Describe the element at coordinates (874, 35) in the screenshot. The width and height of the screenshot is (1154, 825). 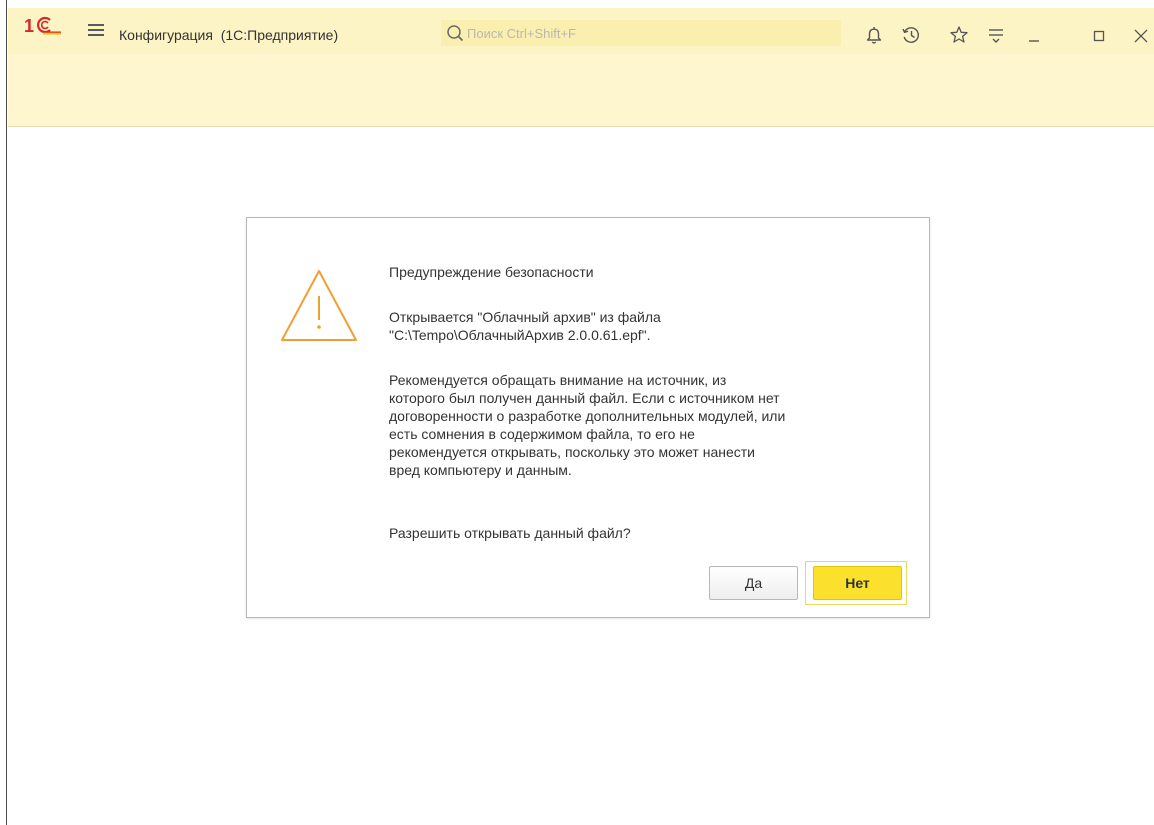
I see `notifications-bell-icon` at that location.